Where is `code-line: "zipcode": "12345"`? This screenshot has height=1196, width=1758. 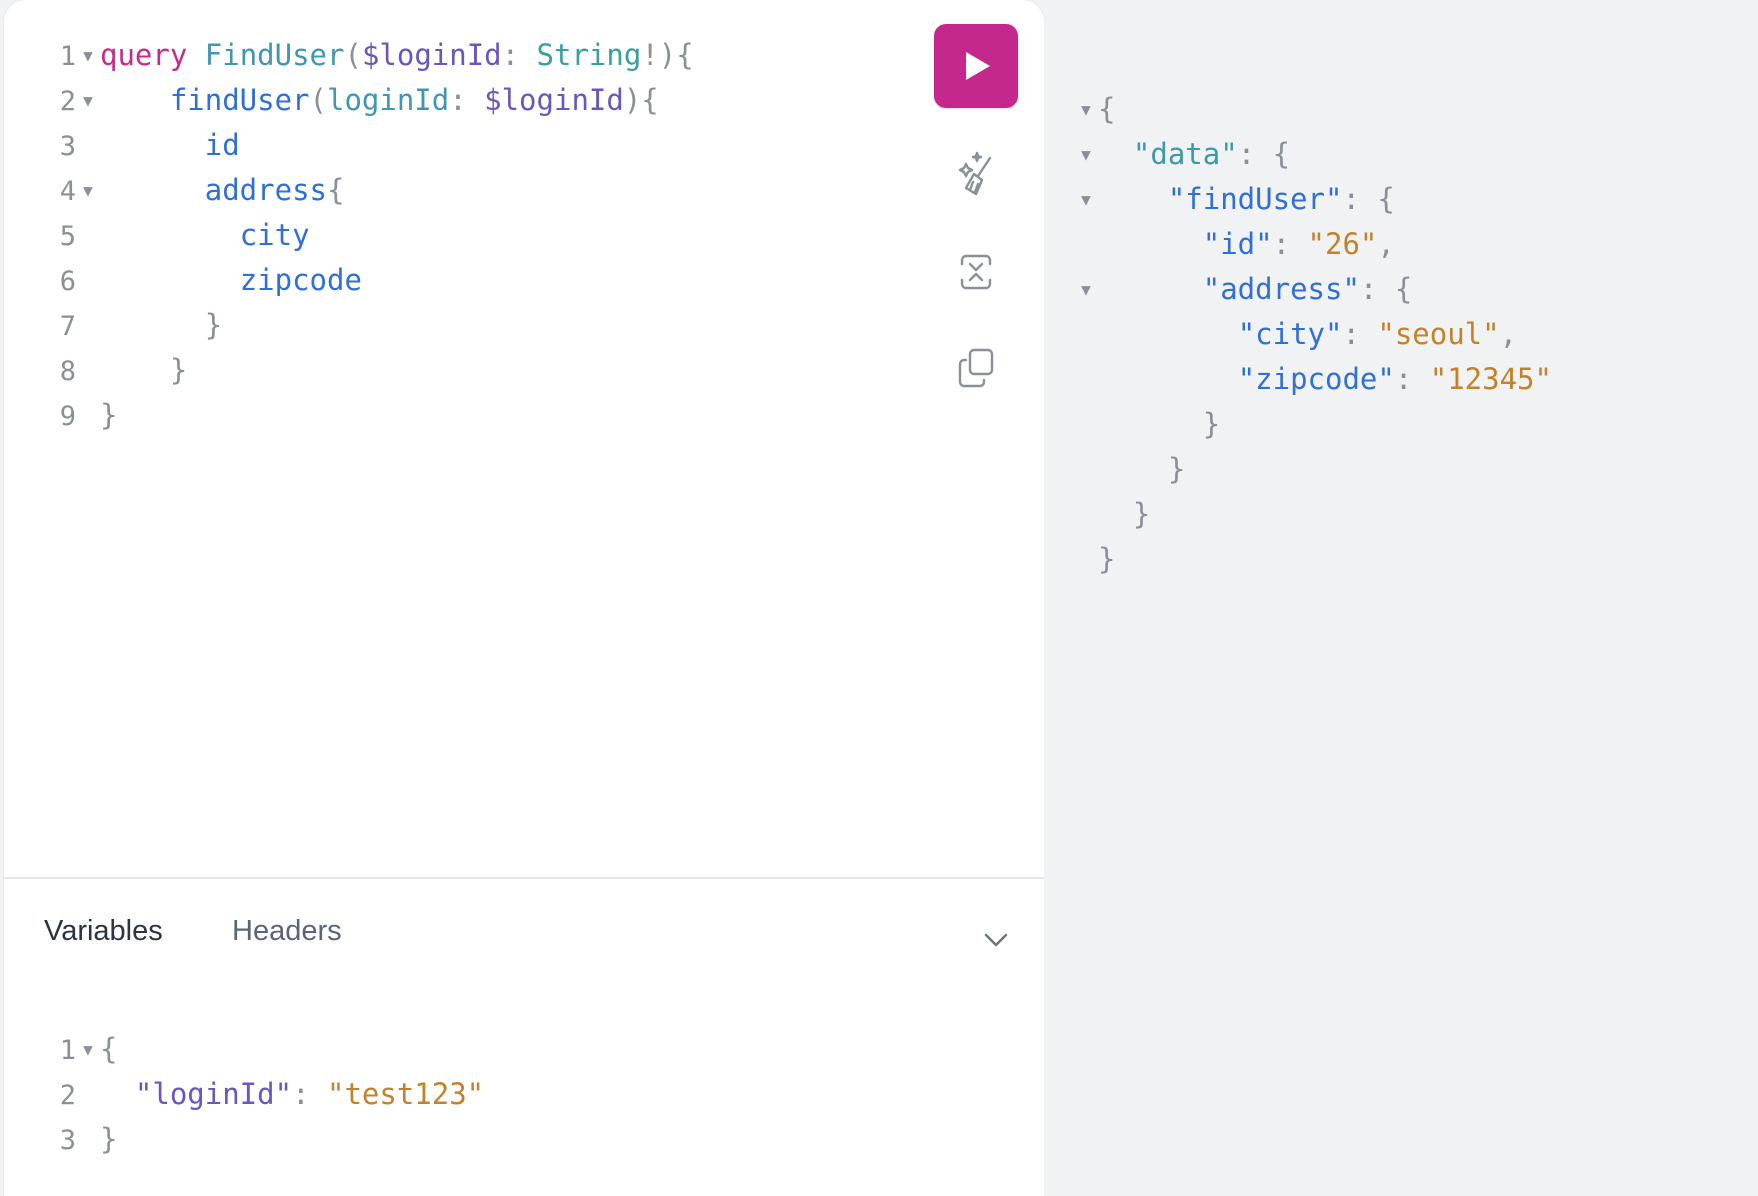 code-line: "zipcode": "12345" is located at coordinates (1298, 379).